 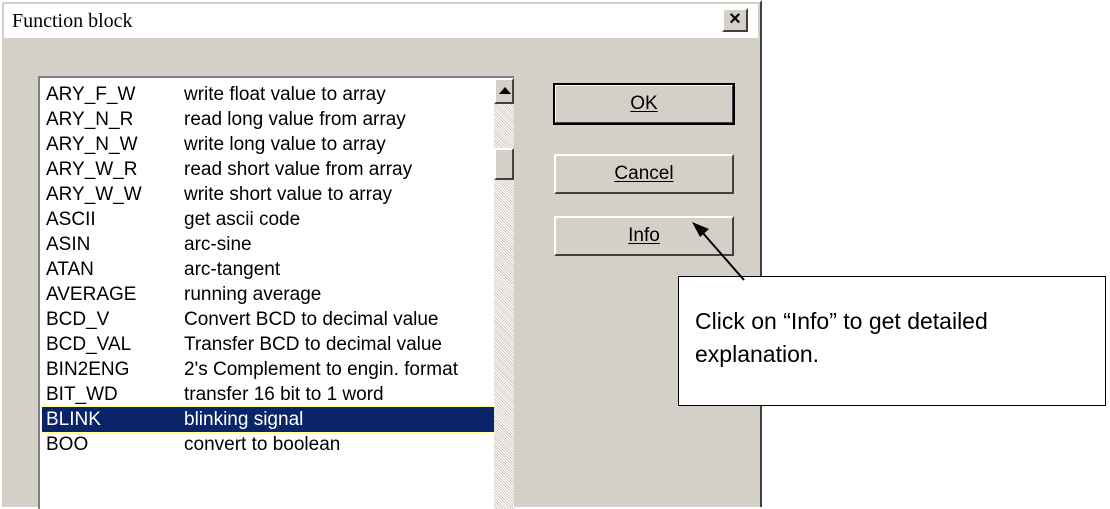 I want to click on function-description: arc-tangent, so click(x=232, y=269).